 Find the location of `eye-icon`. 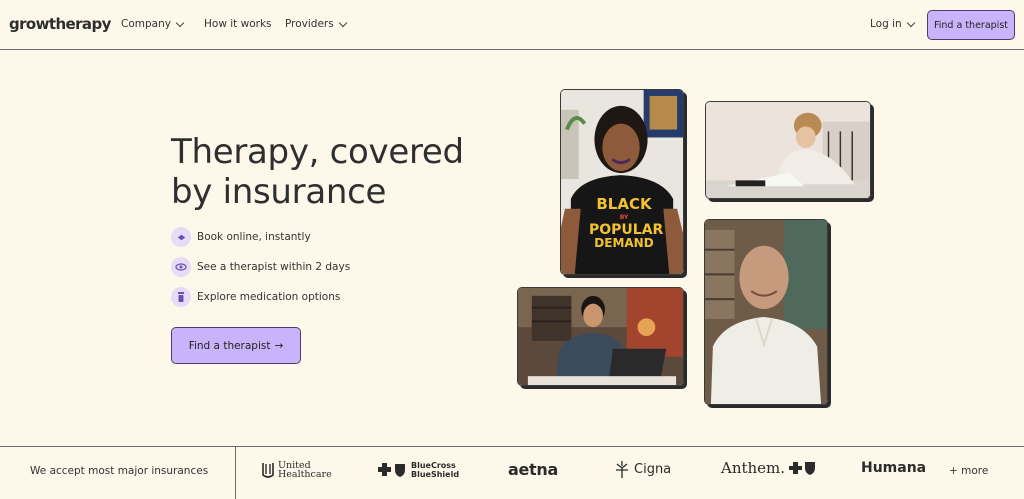

eye-icon is located at coordinates (181, 267).